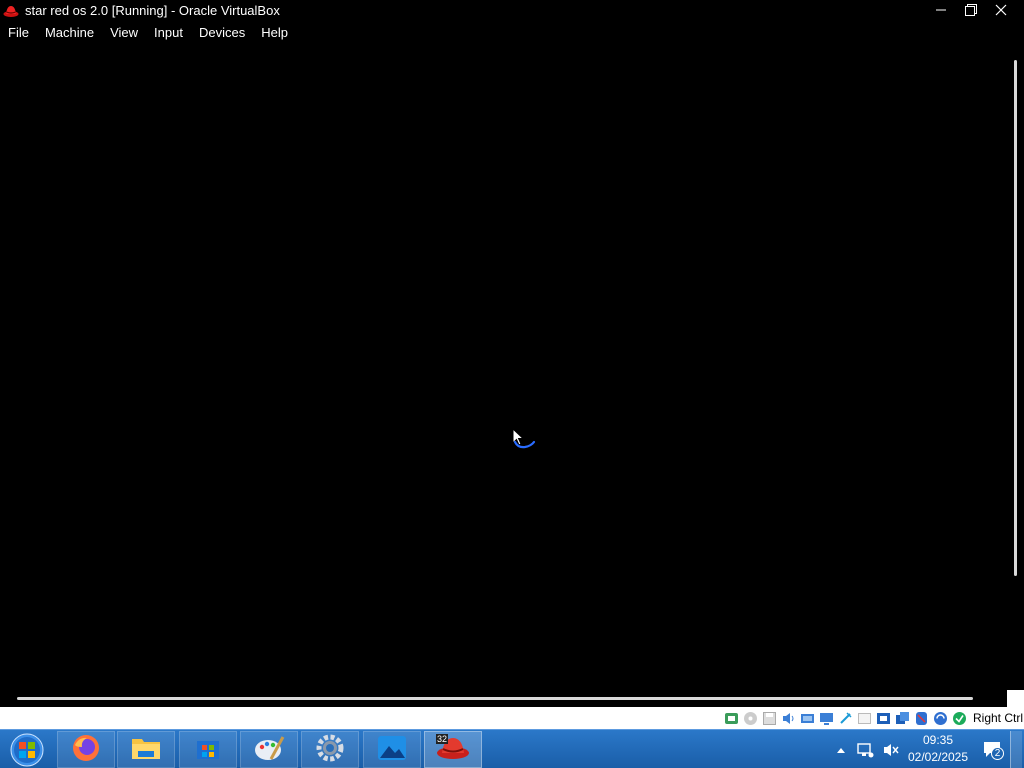 The image size is (1024, 768). What do you see at coordinates (124, 33) in the screenshot?
I see `menu-view: View` at bounding box center [124, 33].